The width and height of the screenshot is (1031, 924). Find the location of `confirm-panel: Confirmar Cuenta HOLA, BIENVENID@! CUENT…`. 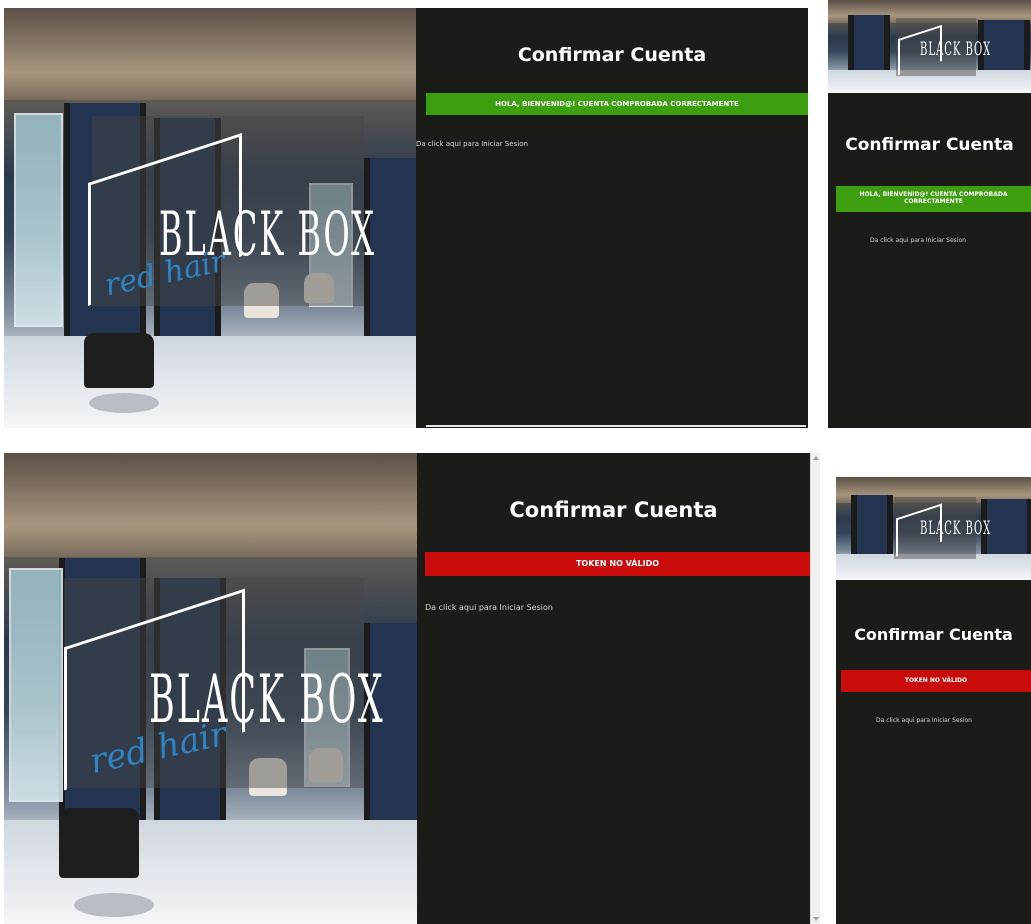

confirm-panel: Confirmar Cuenta HOLA, BIENVENID@! CUENT… is located at coordinates (929, 260).